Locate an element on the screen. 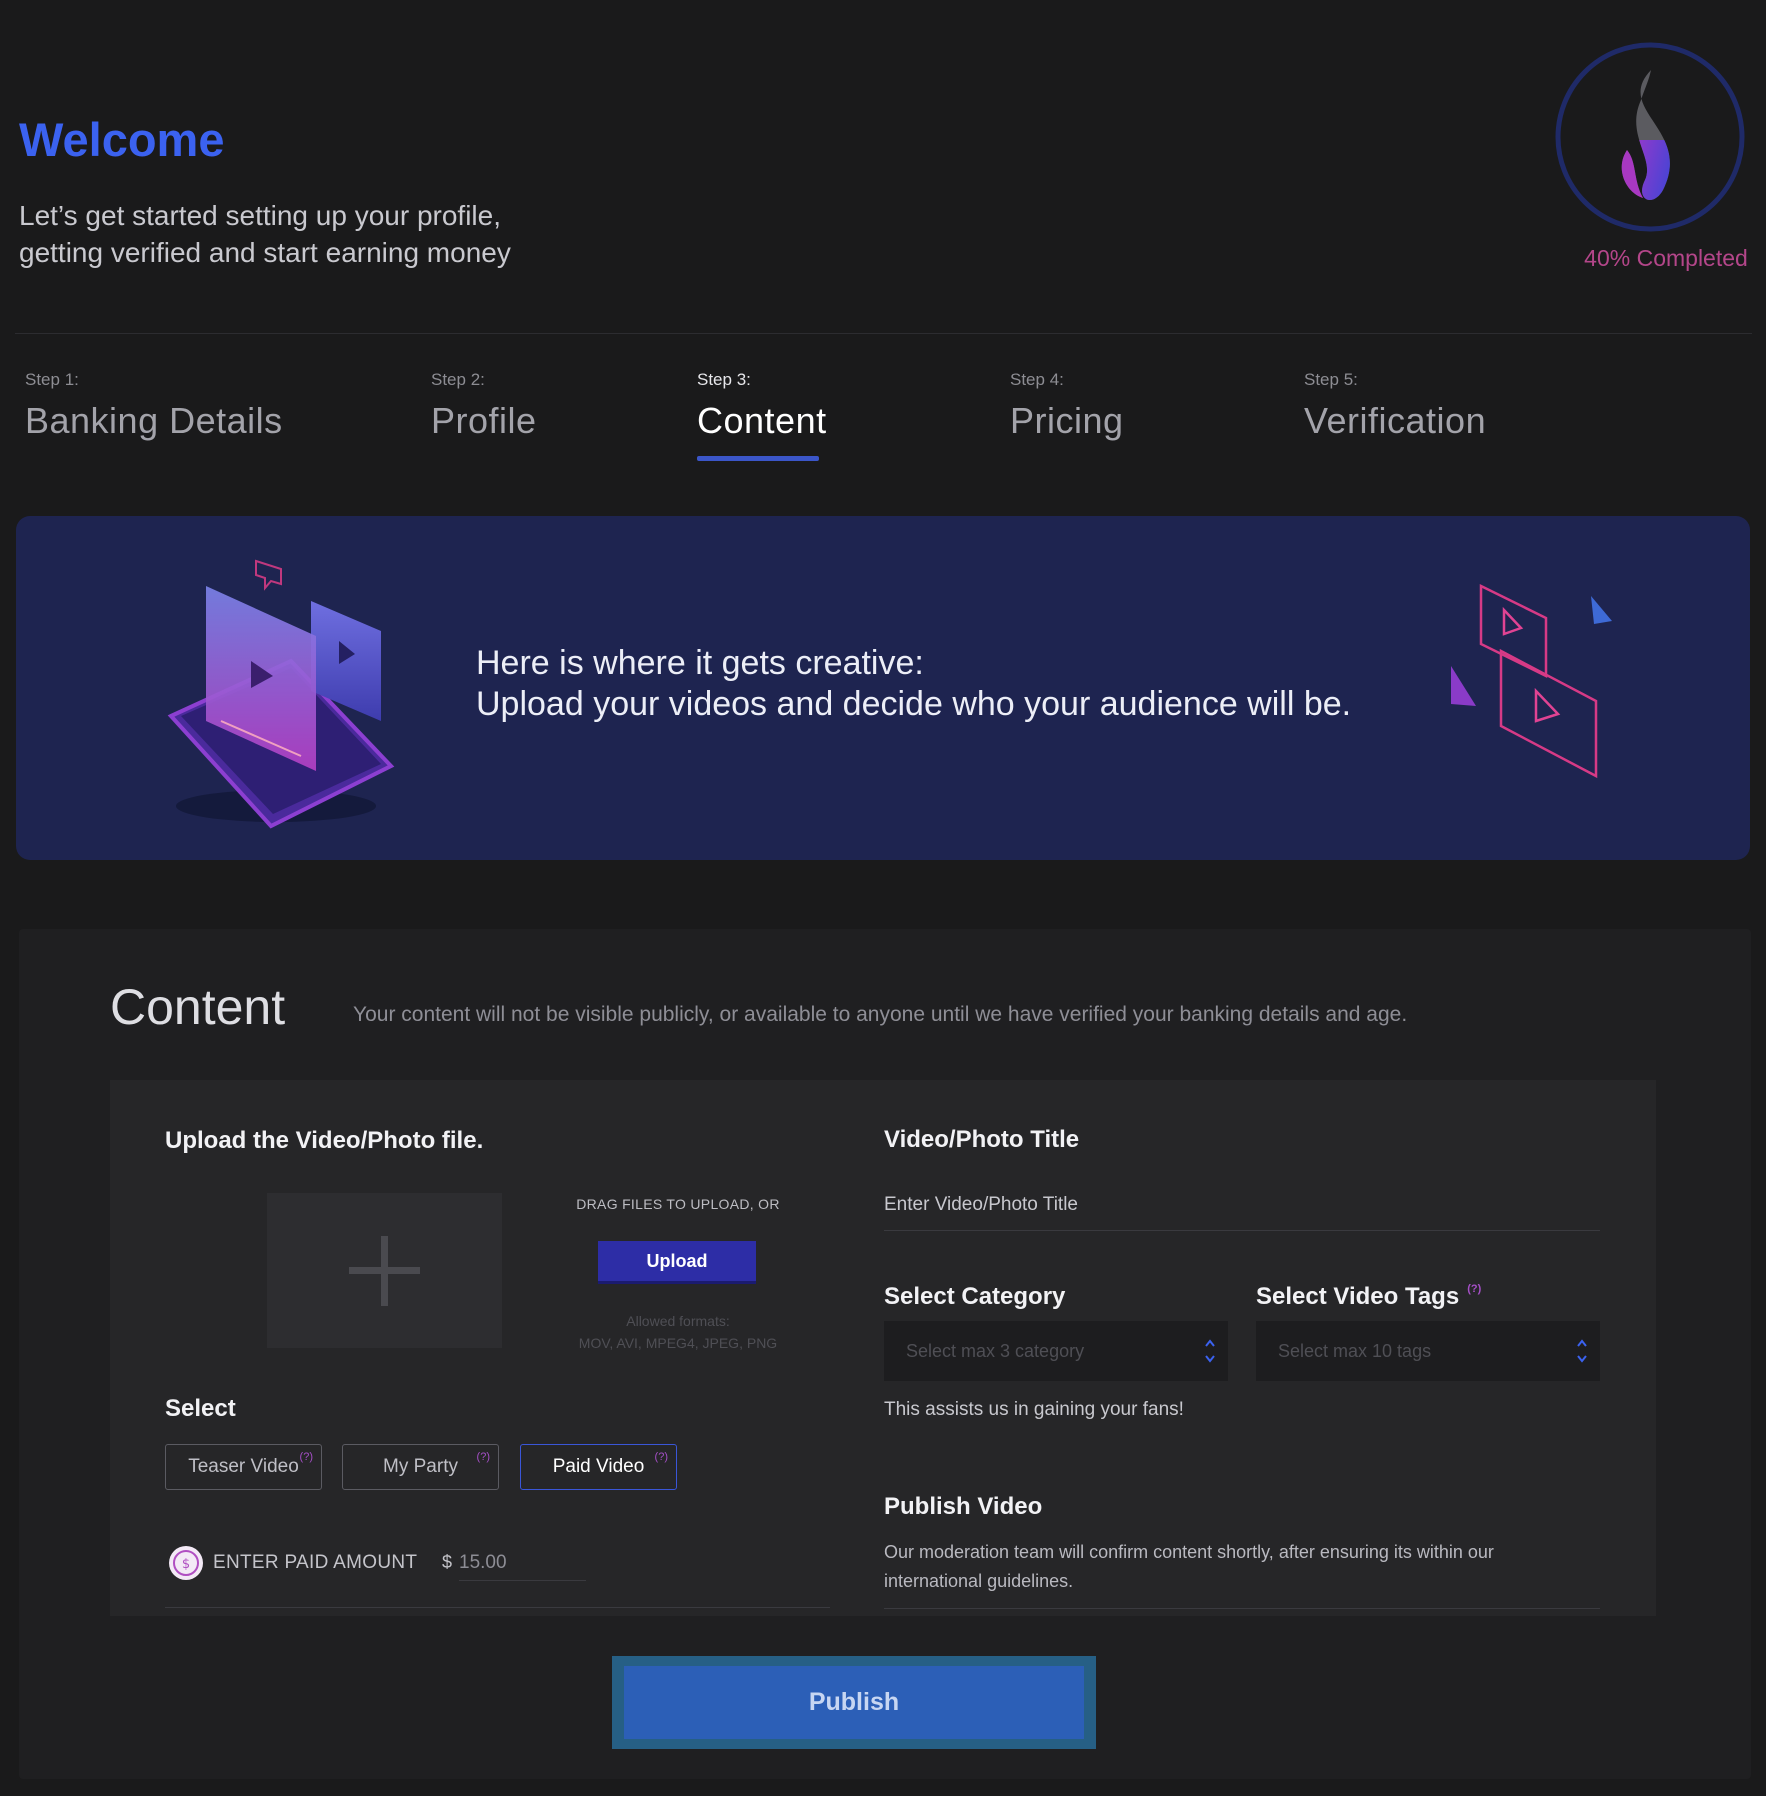 The image size is (1766, 1796). step-label: Verification is located at coordinates (1395, 420).